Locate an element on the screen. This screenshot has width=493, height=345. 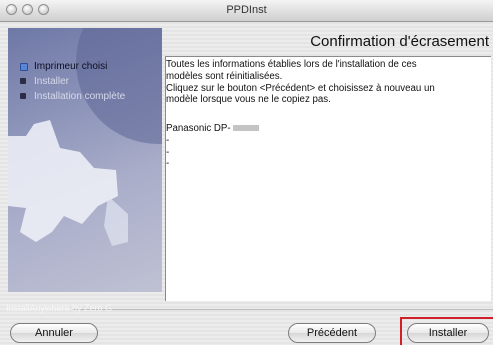
cancel-button: Annuler is located at coordinates (54, 333).